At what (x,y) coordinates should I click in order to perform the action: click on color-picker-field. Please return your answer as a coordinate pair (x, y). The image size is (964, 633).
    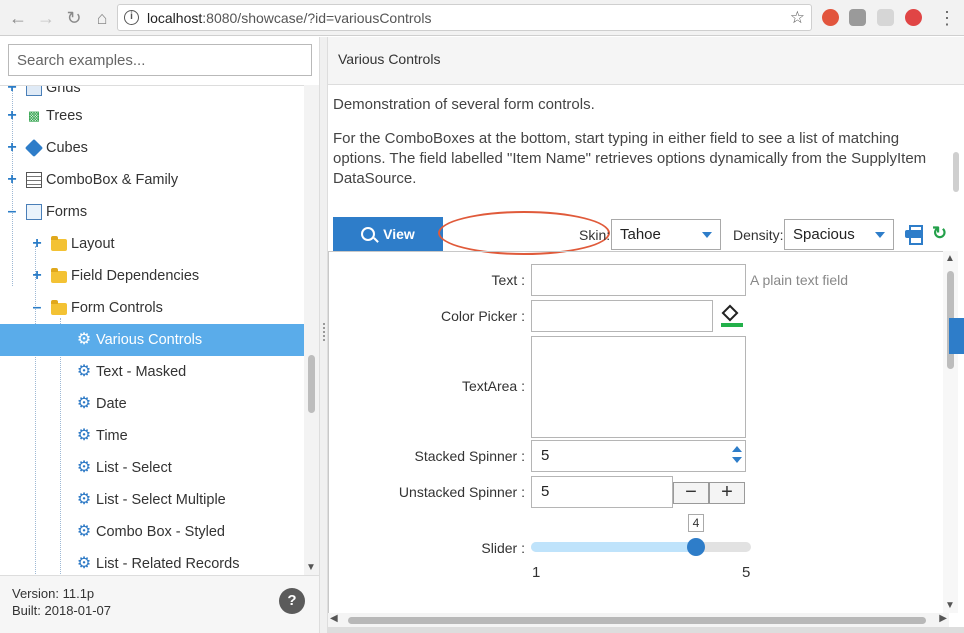
    Looking at the image, I should click on (622, 316).